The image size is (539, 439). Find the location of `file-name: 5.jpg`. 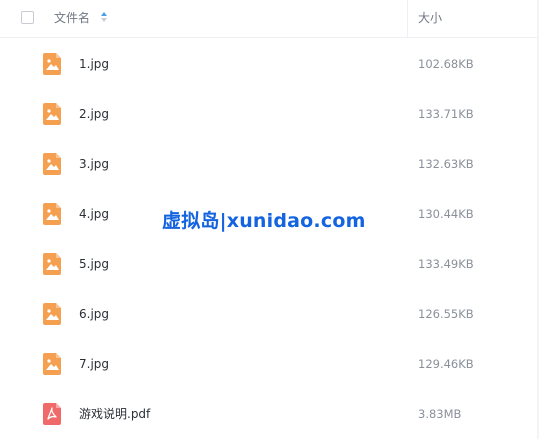

file-name: 5.jpg is located at coordinates (94, 264).